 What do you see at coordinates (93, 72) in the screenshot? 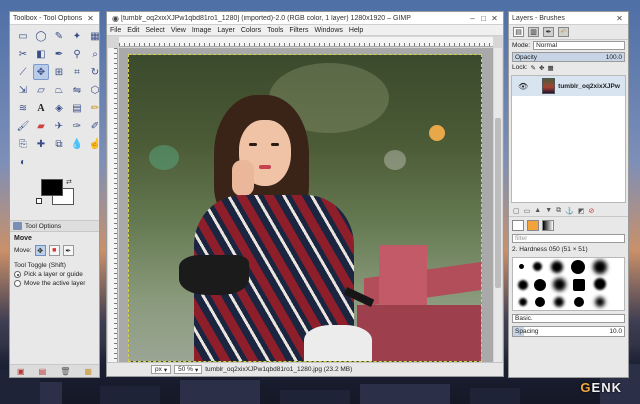
I see `rotate-icon: ↻` at bounding box center [93, 72].